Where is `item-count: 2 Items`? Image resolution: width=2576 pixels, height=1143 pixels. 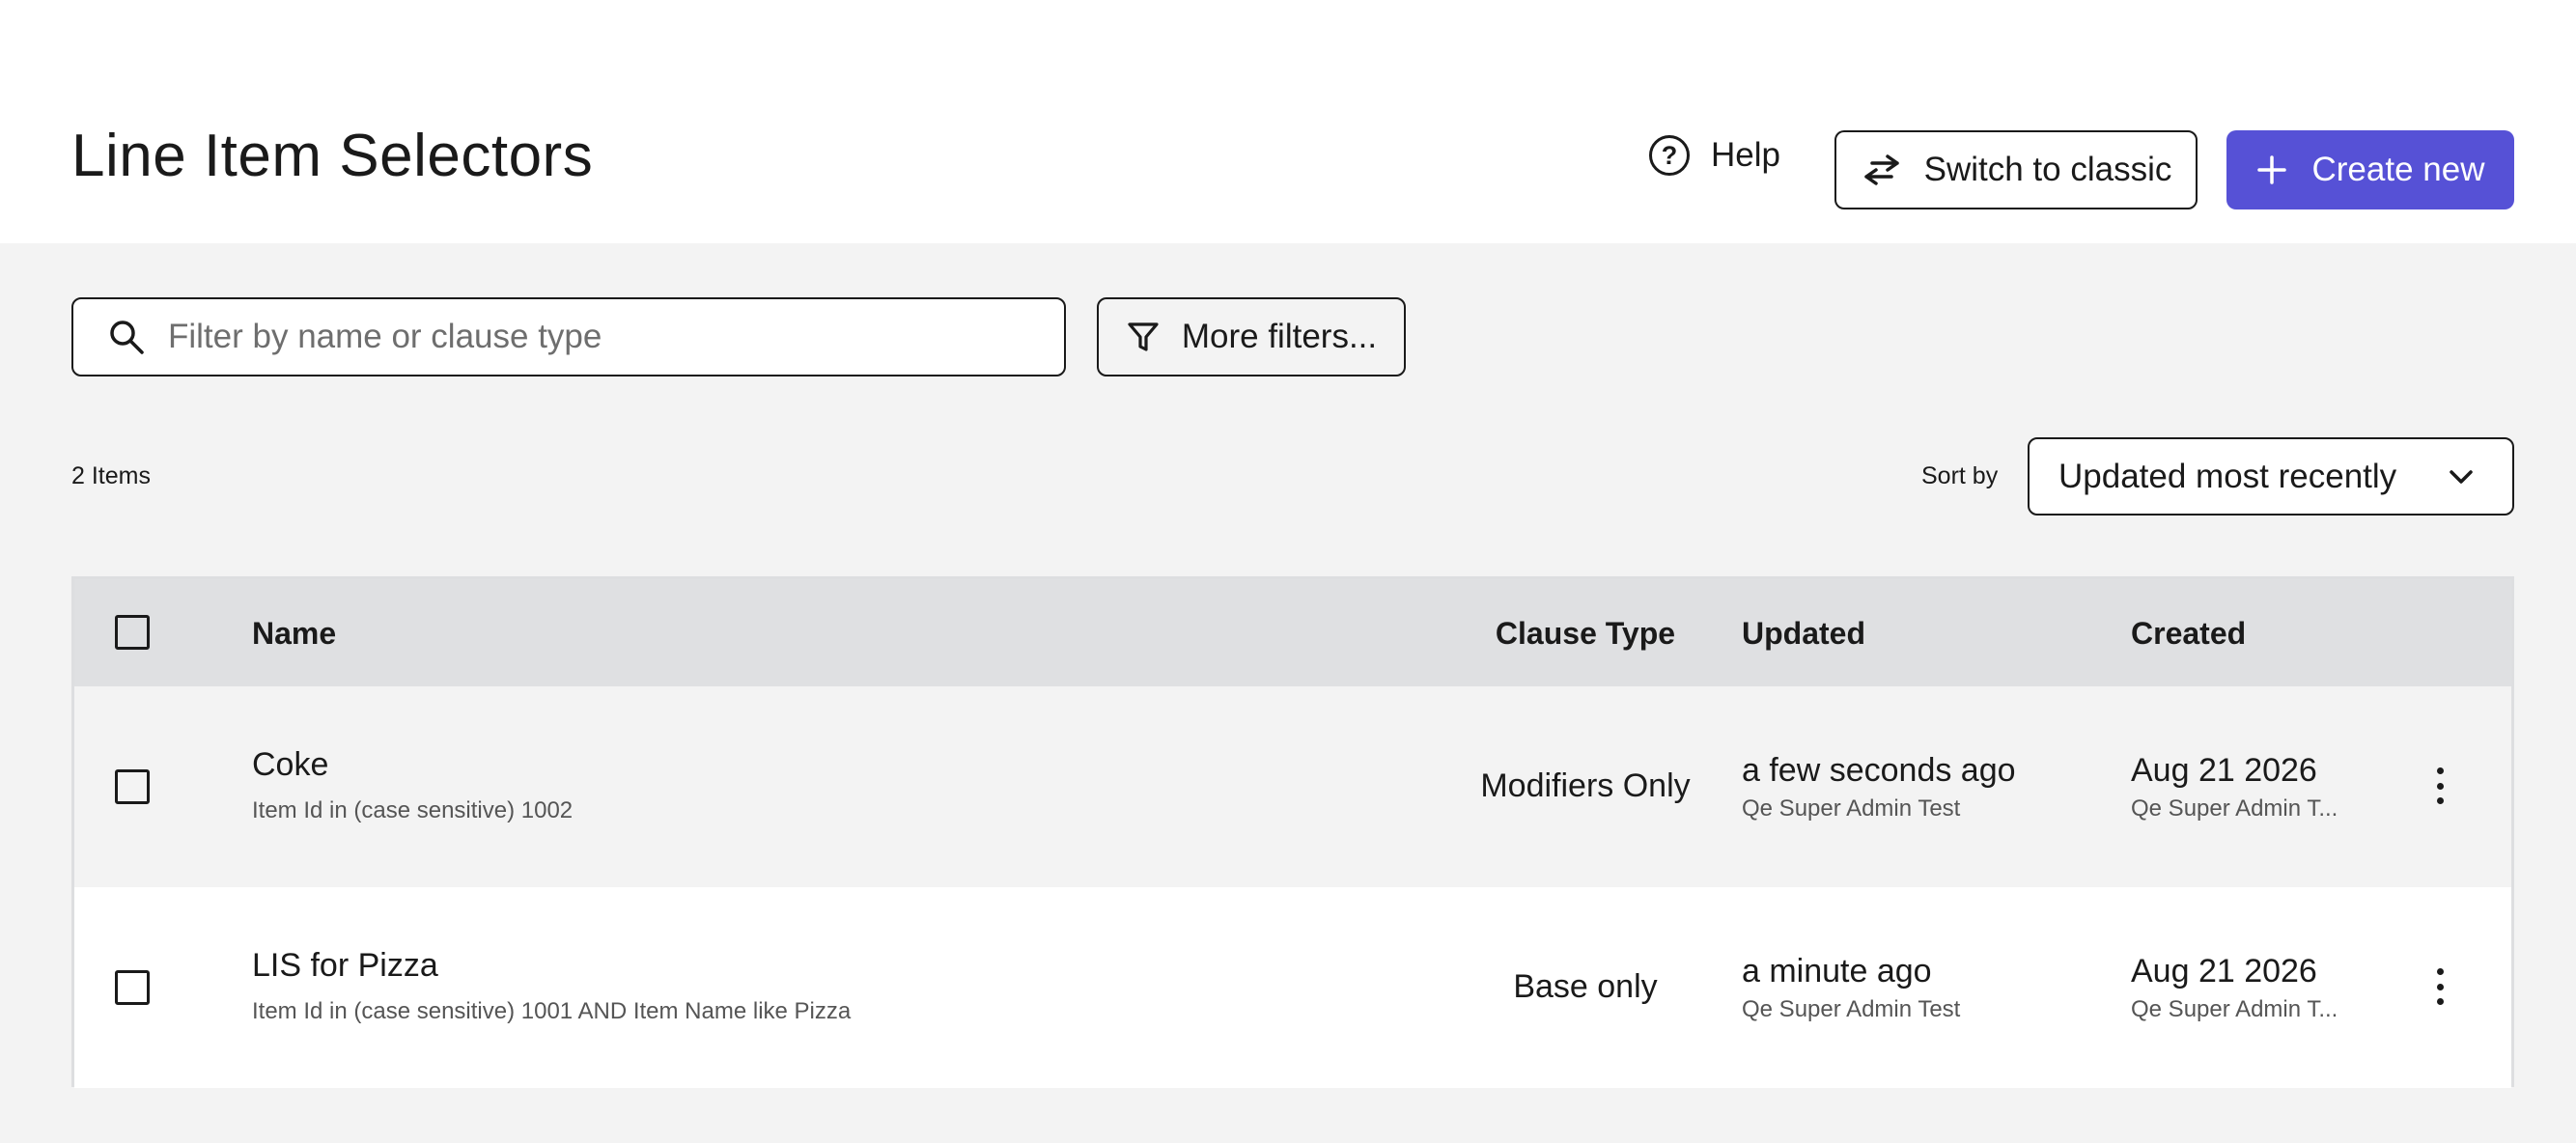
item-count: 2 Items is located at coordinates (111, 476).